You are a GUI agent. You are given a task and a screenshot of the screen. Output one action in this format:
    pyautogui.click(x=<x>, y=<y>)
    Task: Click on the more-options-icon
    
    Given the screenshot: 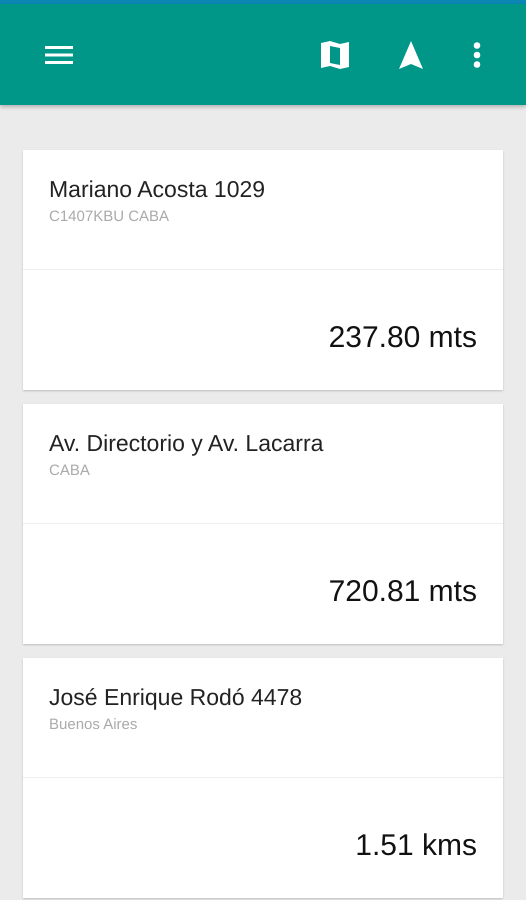 What is the action you would take?
    pyautogui.click(x=477, y=55)
    